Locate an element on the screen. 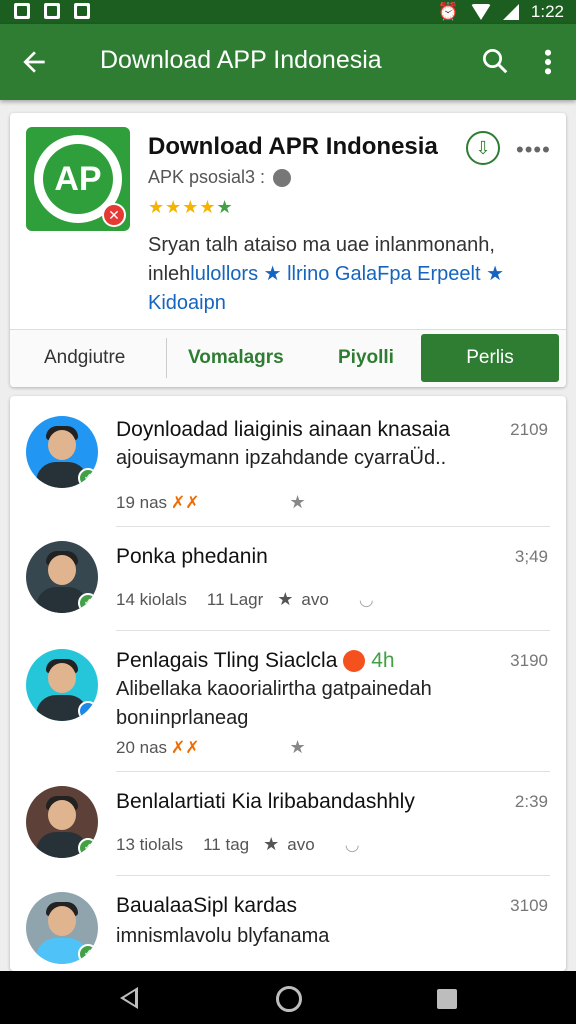 Image resolution: width=576 pixels, height=1024 pixels. item-meta: 13 tiolals 11 tag ★ avo ◡ is located at coordinates (238, 844).